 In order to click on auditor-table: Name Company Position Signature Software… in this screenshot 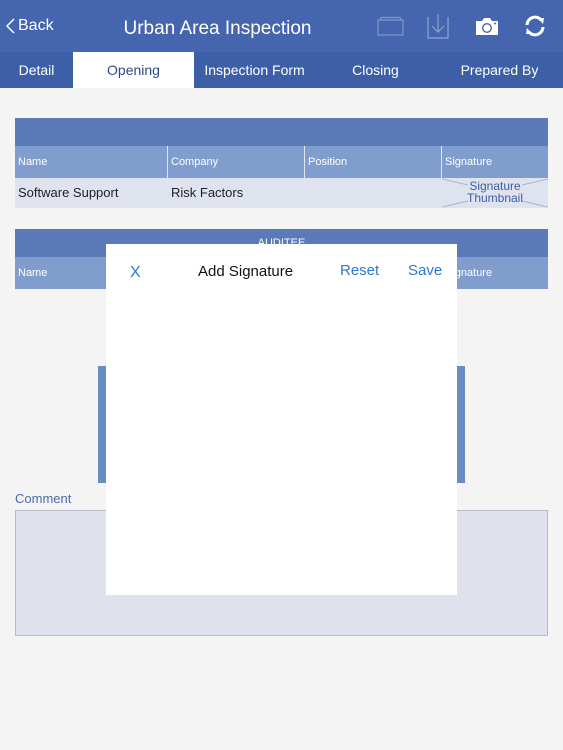, I will do `click(281, 163)`.